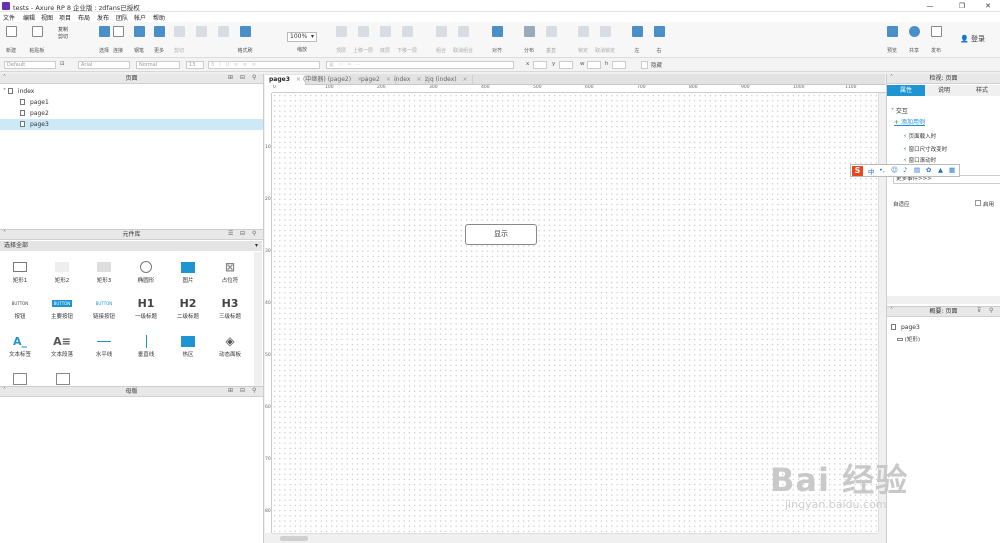 This screenshot has height=543, width=1000. Describe the element at coordinates (62, 64) in the screenshot. I see `style-edit-icon: ⊡` at that location.